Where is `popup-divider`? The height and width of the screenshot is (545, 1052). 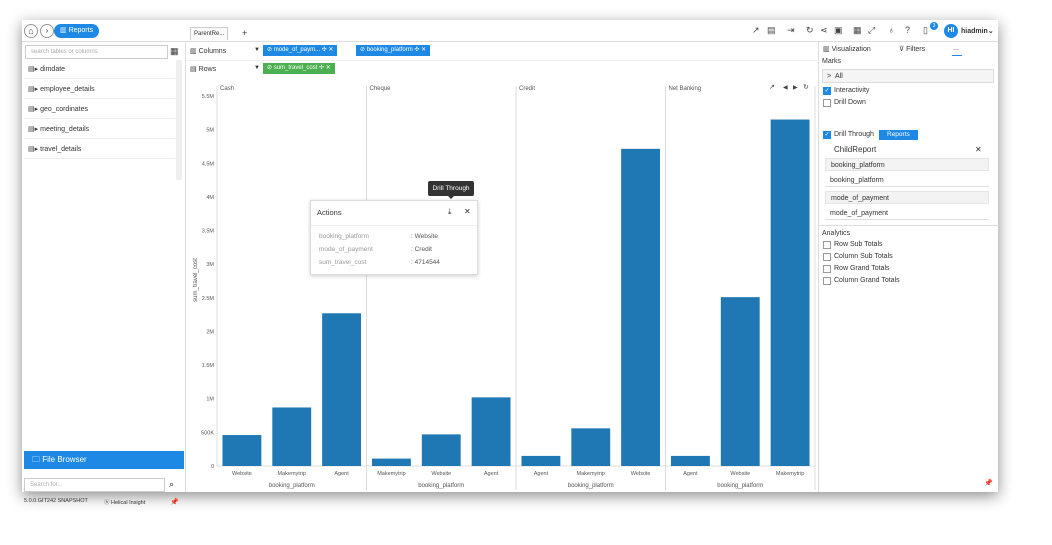 popup-divider is located at coordinates (394, 225).